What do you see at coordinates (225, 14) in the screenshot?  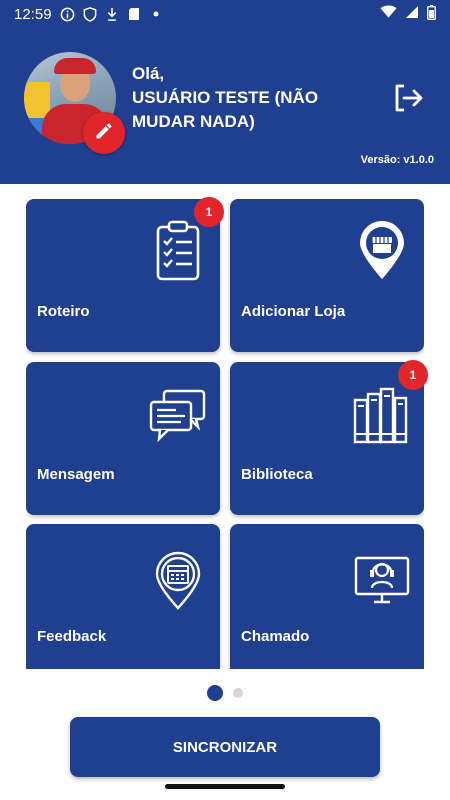 I see `status-bar: 12:59` at bounding box center [225, 14].